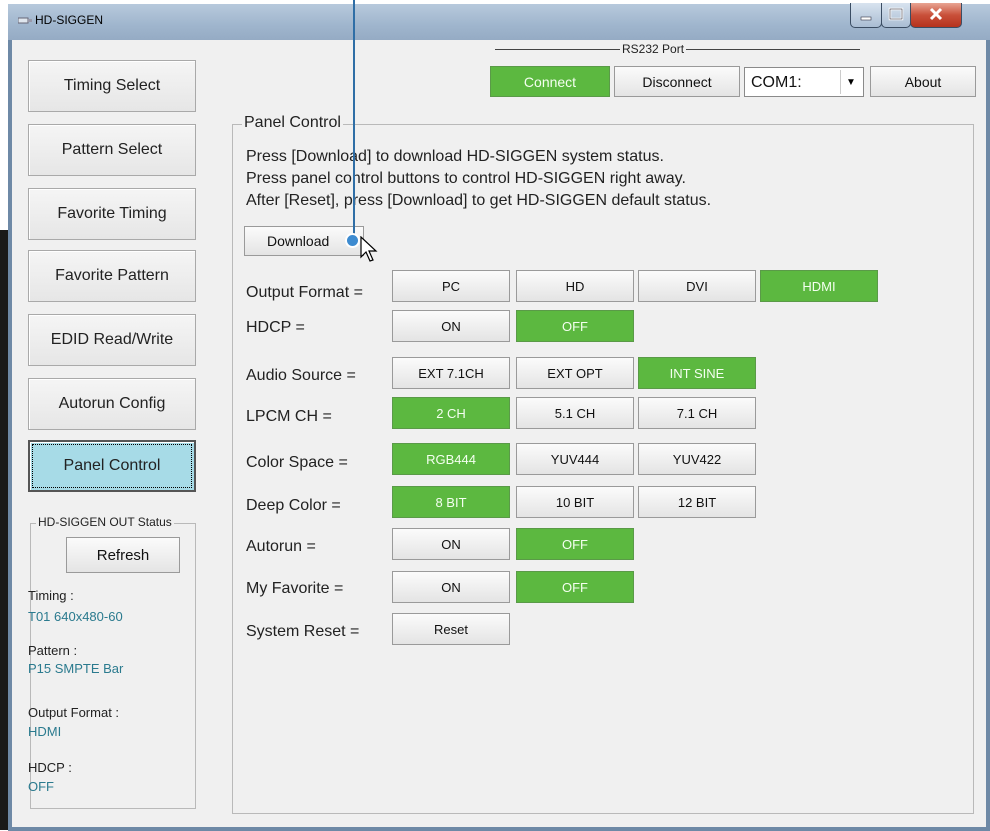  Describe the element at coordinates (697, 502) in the screenshot. I see `deep-12bit-button: 12 BIT` at that location.